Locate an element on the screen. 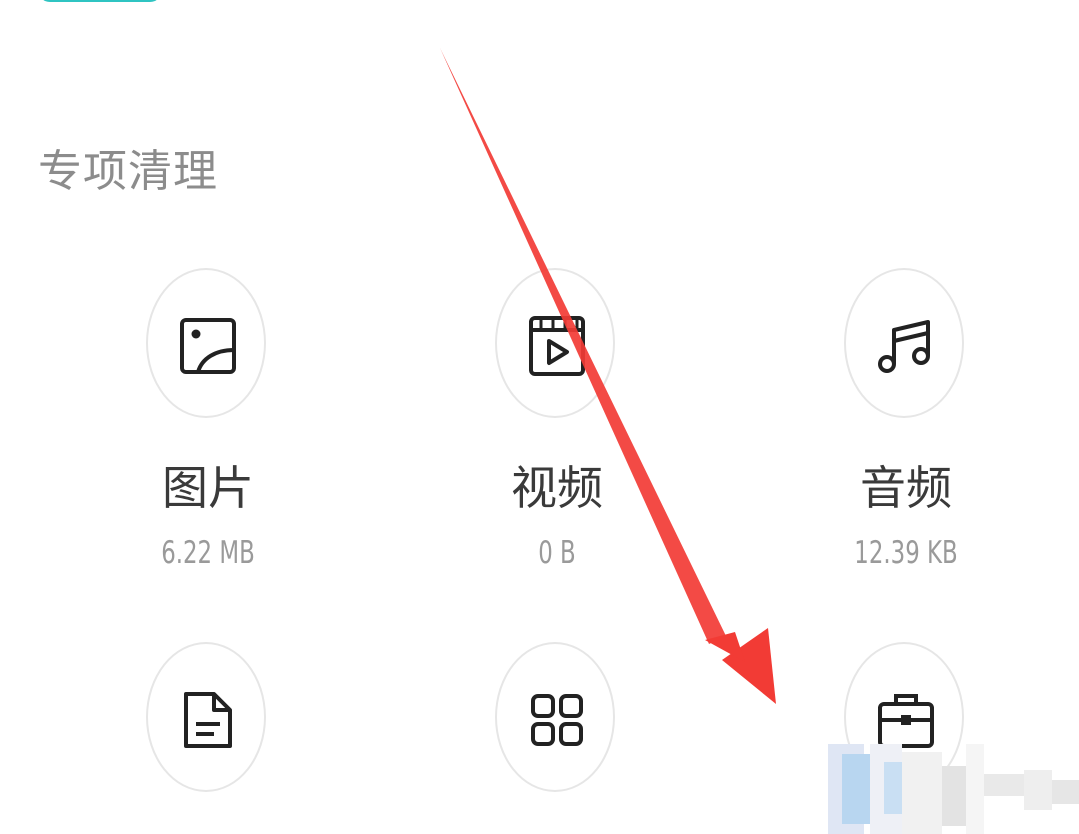 The height and width of the screenshot is (834, 1079). images-label: 图片 is located at coordinates (208, 488).